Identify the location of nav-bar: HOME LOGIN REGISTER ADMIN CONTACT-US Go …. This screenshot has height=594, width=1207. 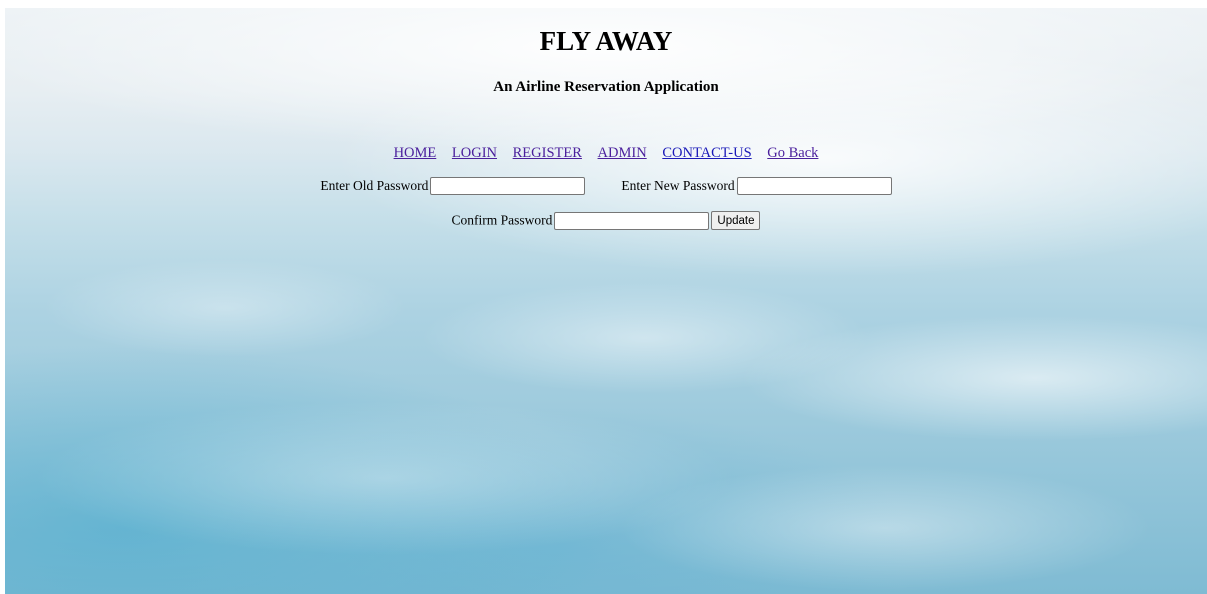
(606, 153).